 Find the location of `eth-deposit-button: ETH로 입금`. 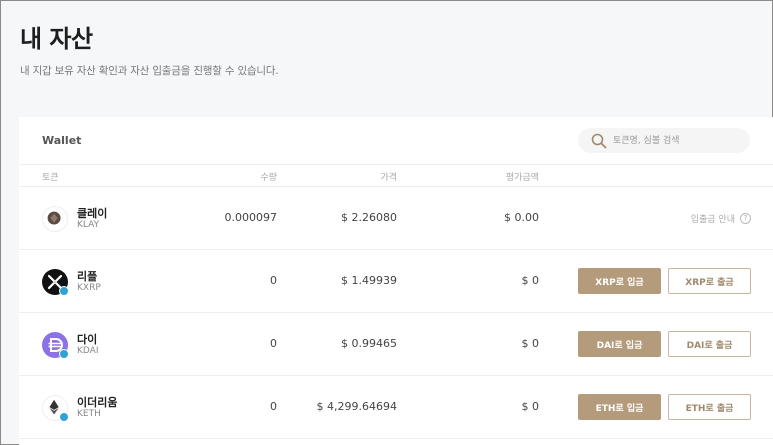

eth-deposit-button: ETH로 입금 is located at coordinates (619, 407).